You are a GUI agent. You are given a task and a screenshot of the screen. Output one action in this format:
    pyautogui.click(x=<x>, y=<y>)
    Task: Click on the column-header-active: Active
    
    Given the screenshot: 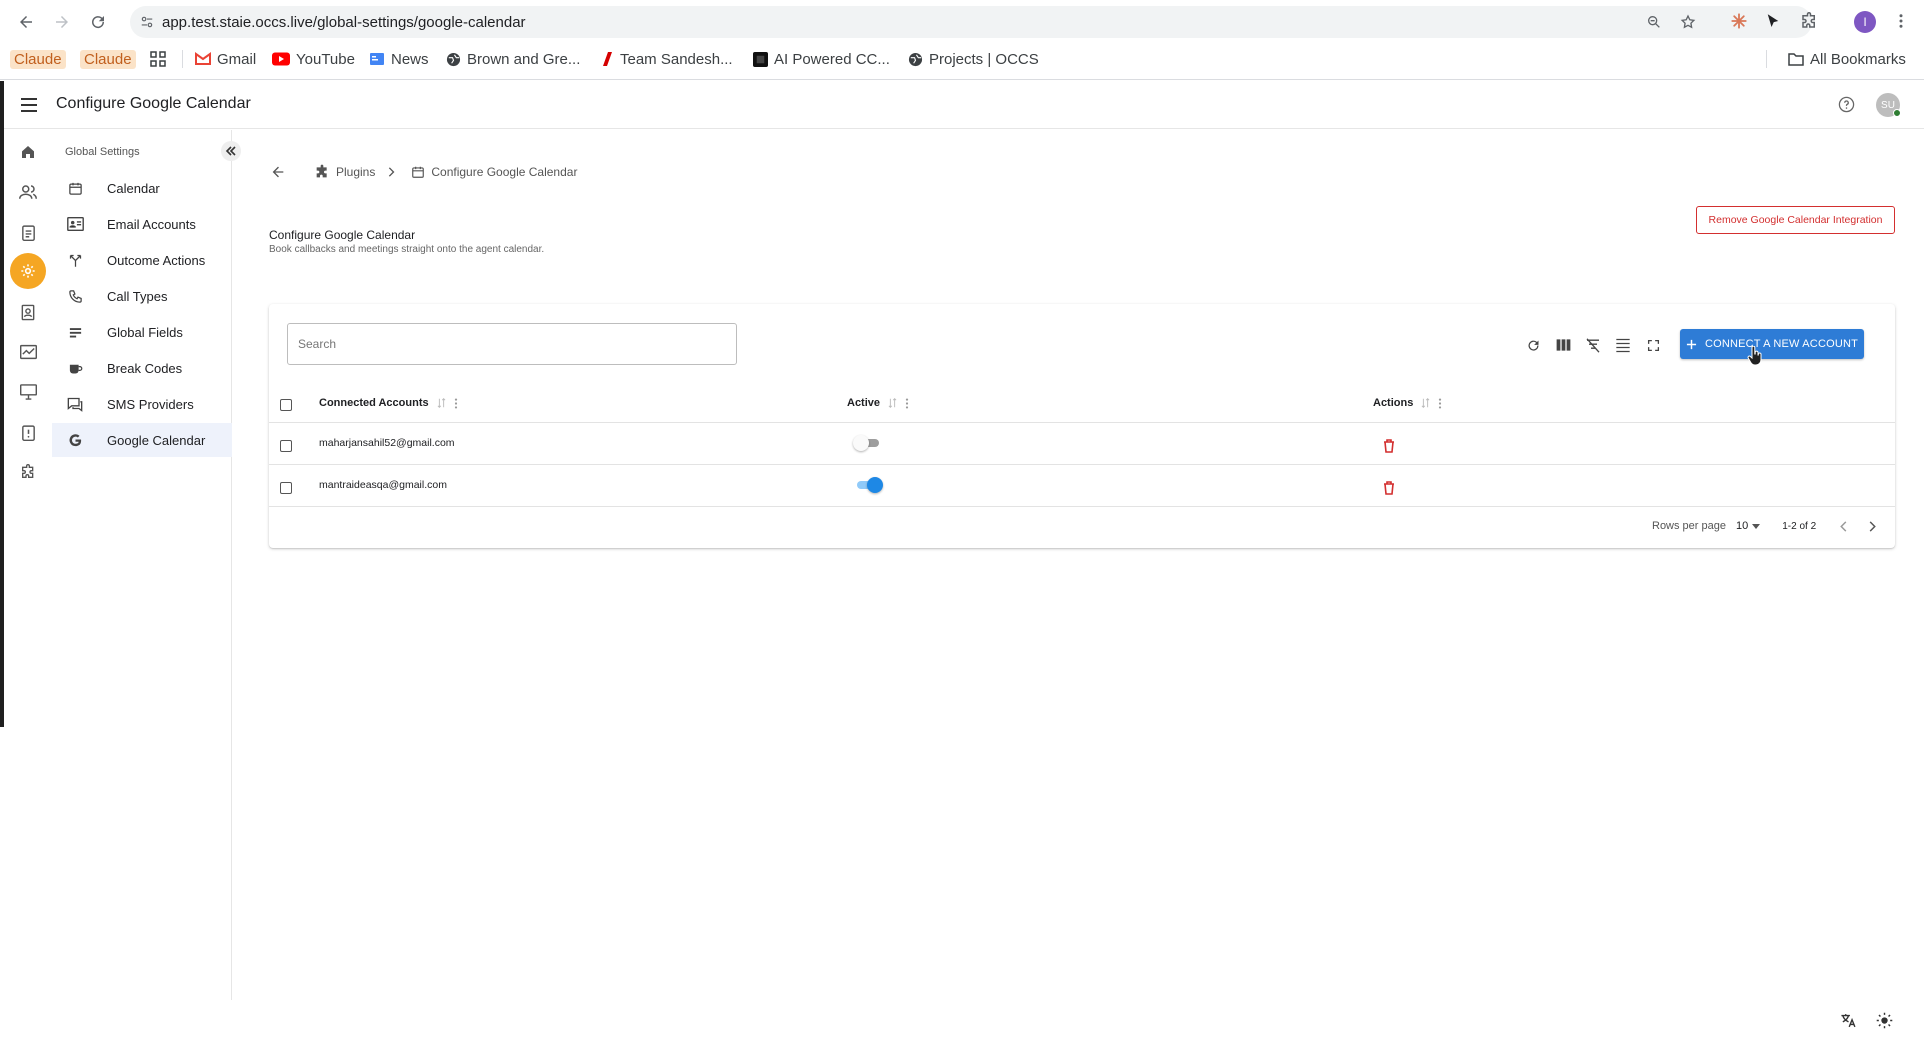 What is the action you would take?
    pyautogui.click(x=878, y=403)
    